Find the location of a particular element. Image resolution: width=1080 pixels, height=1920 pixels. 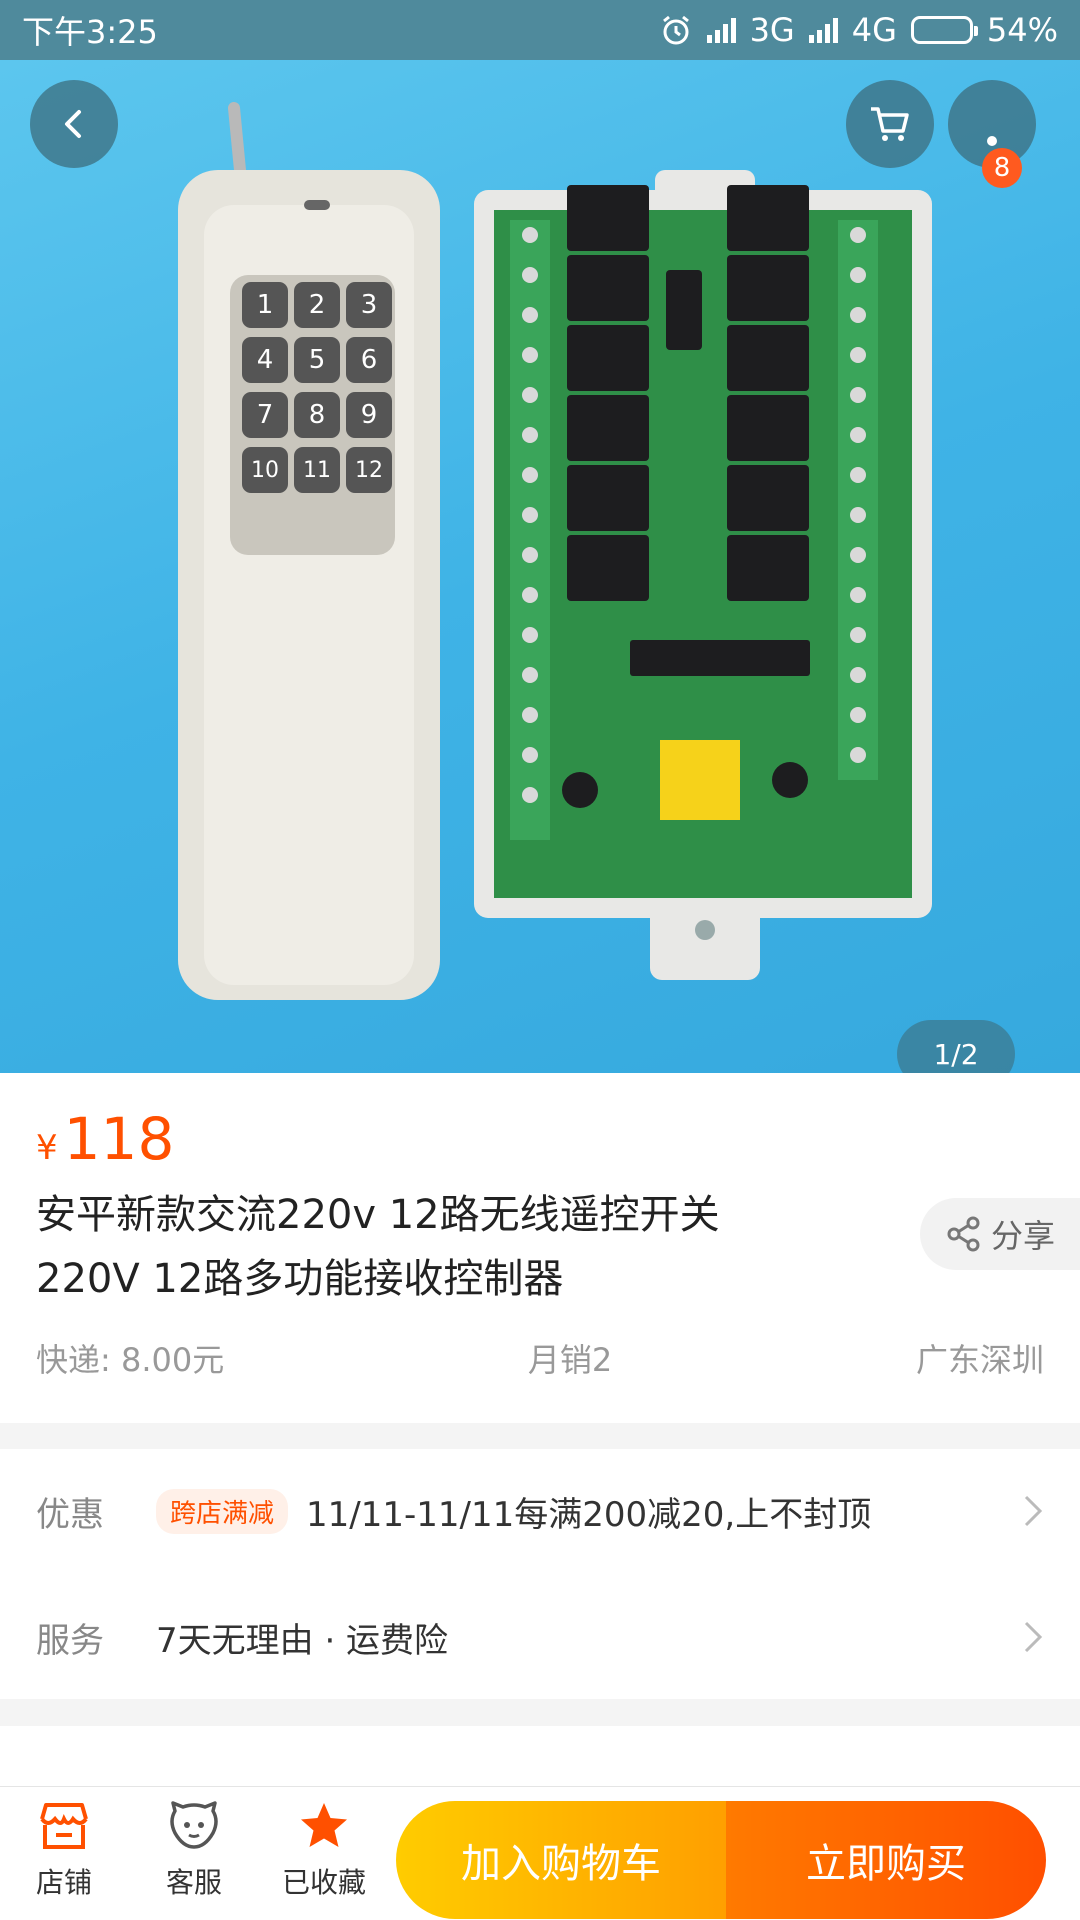

remote-key: 3 is located at coordinates (369, 305).